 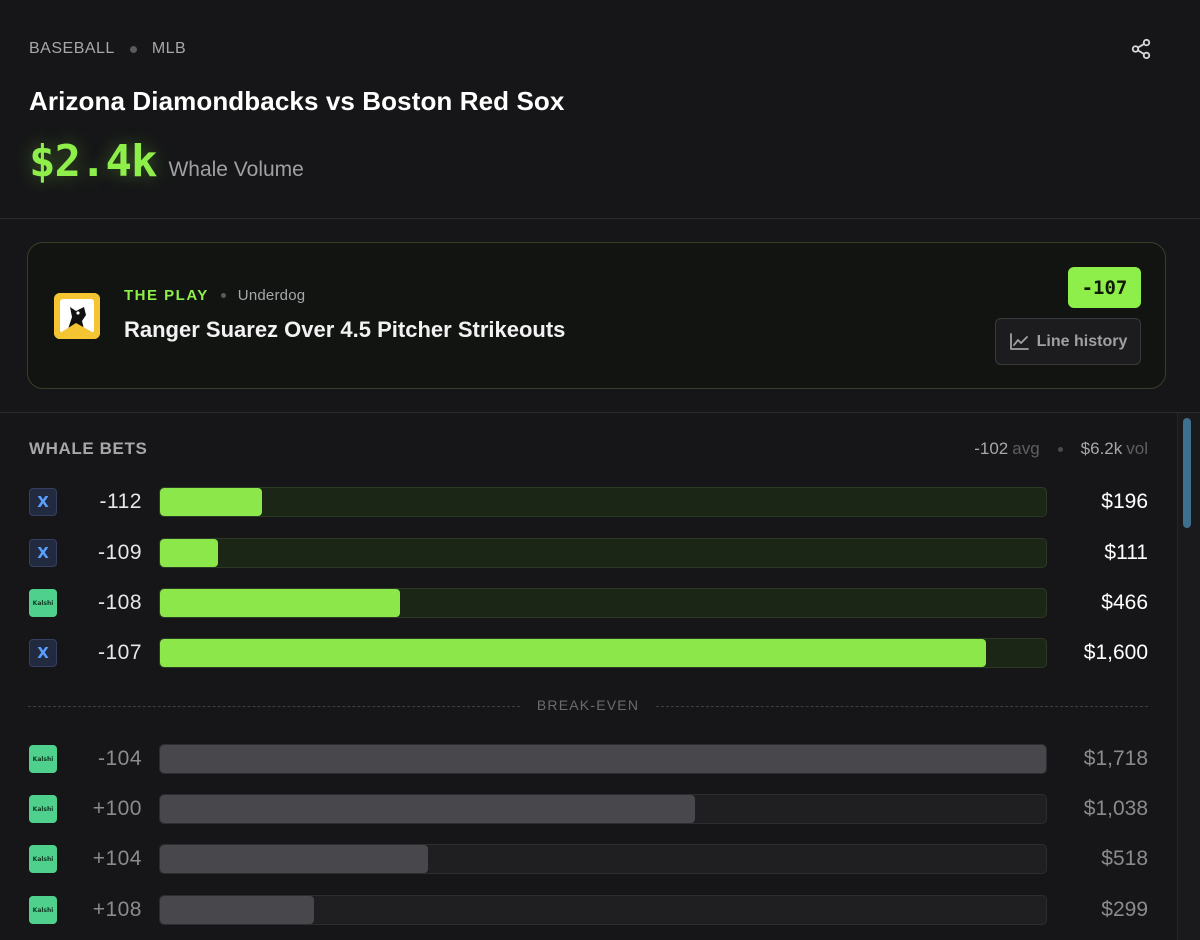 What do you see at coordinates (271, 295) in the screenshot?
I see `play-book: Underdog` at bounding box center [271, 295].